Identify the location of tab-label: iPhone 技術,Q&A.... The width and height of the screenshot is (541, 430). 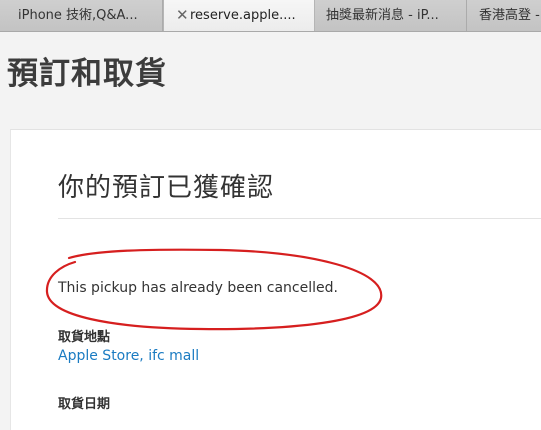
(78, 15).